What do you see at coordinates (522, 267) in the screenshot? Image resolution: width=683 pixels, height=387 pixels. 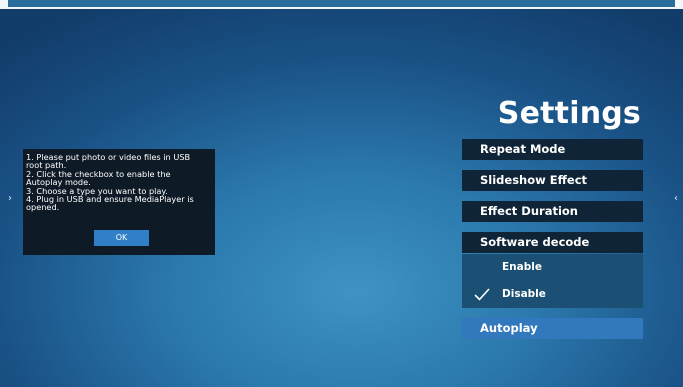 I see `option-label: Enable` at bounding box center [522, 267].